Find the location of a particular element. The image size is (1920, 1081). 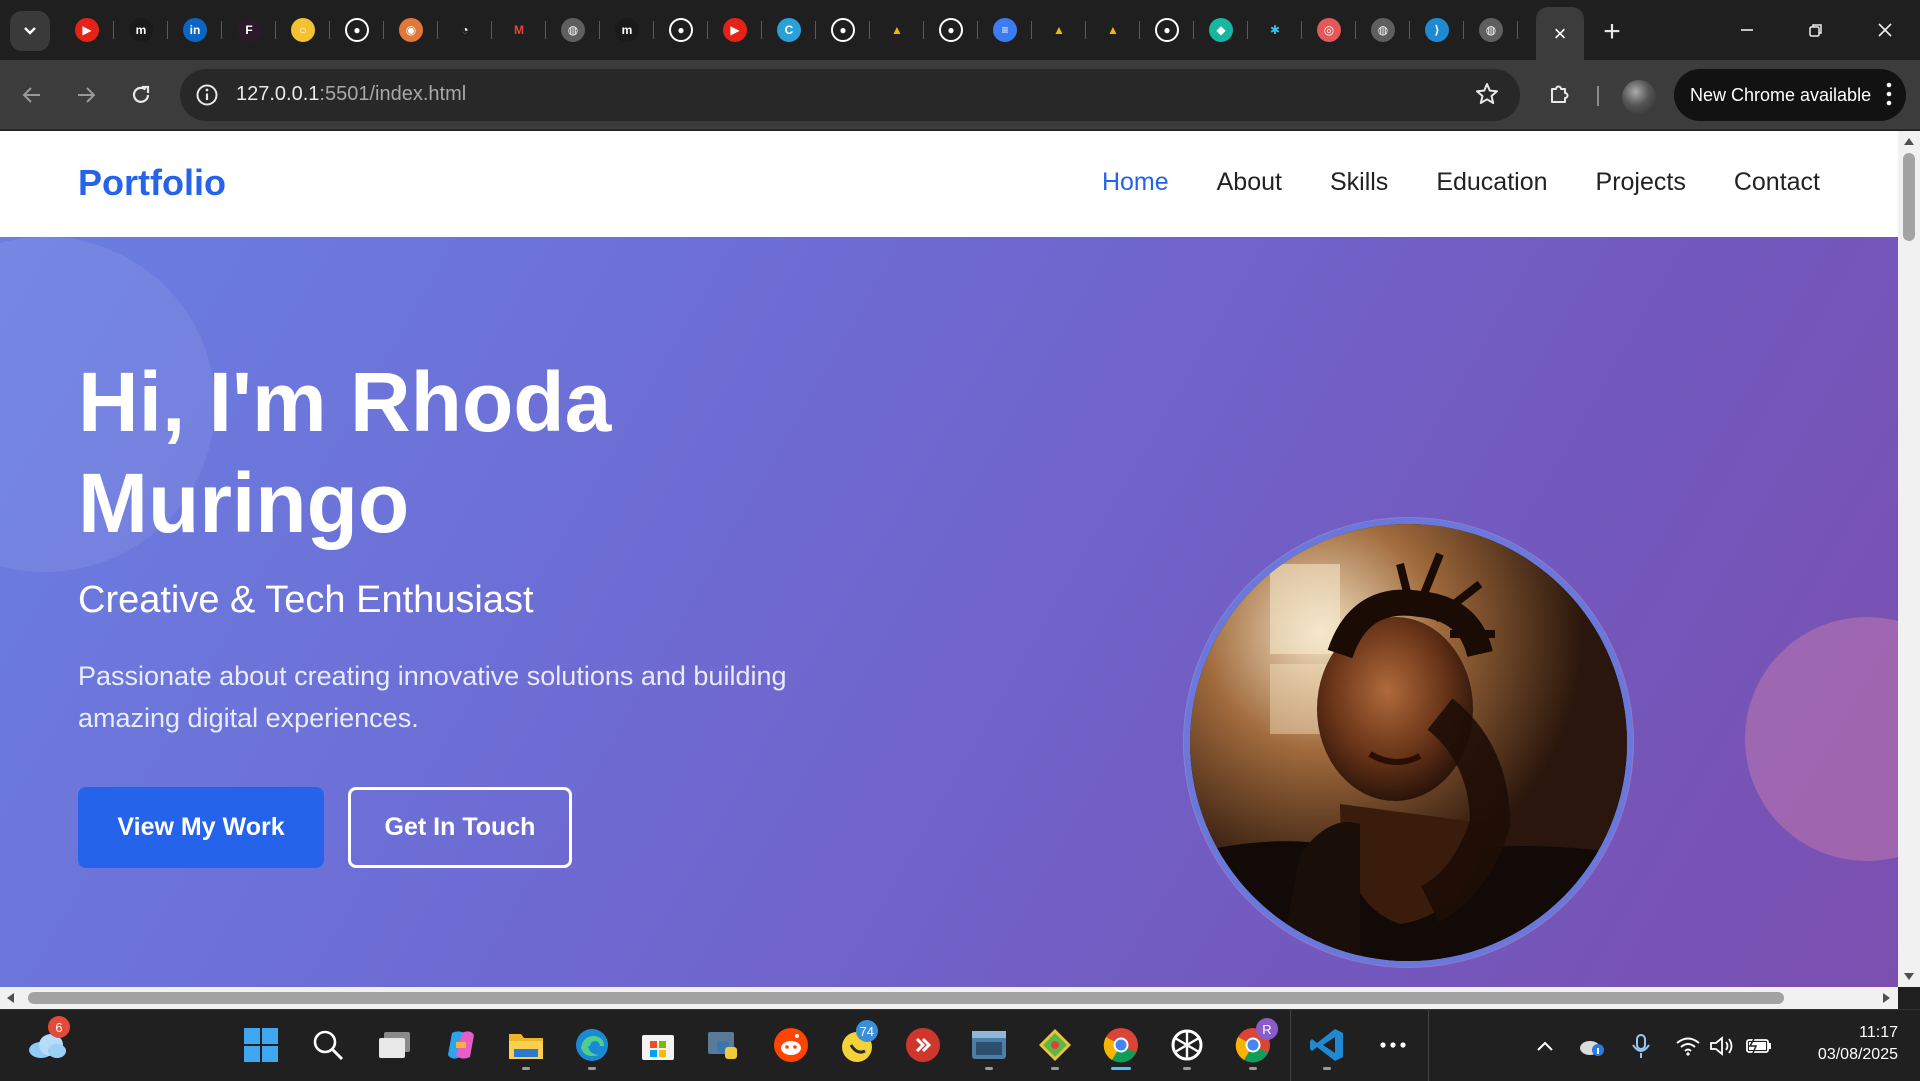

microphone-tray is located at coordinates (1641, 1046).